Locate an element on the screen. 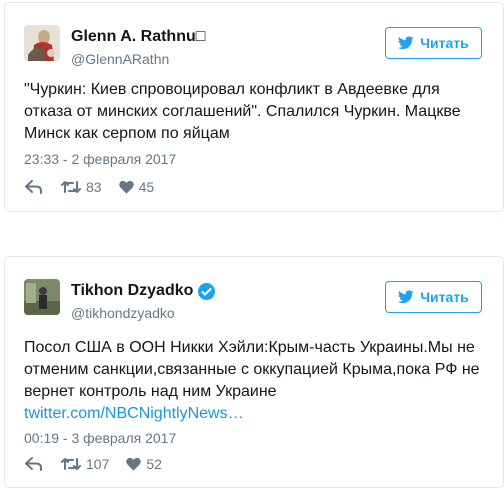 Image resolution: width=504 pixels, height=489 pixels. like-count: 52 is located at coordinates (154, 464).